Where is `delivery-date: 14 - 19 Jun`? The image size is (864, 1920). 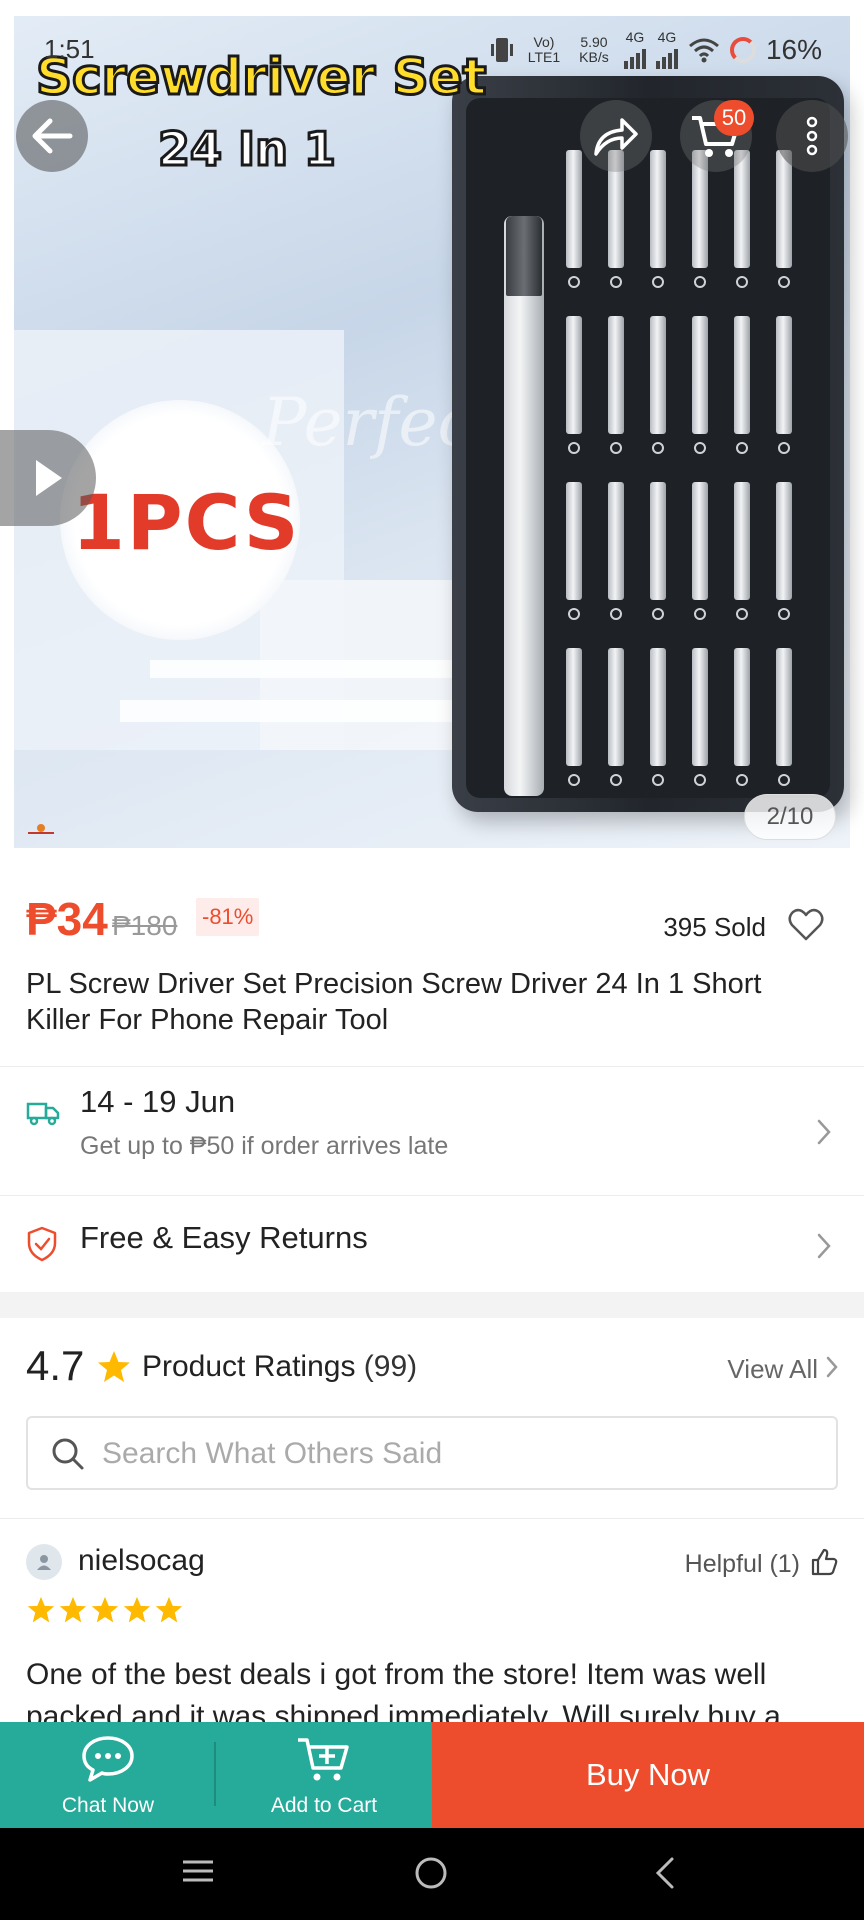
delivery-date: 14 - 19 Jun is located at coordinates (158, 1101).